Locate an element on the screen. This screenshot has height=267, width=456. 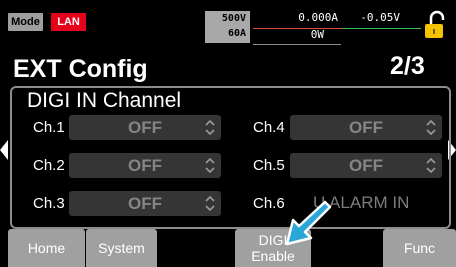
digi-enable-label-line2: Enable is located at coordinates (273, 256).